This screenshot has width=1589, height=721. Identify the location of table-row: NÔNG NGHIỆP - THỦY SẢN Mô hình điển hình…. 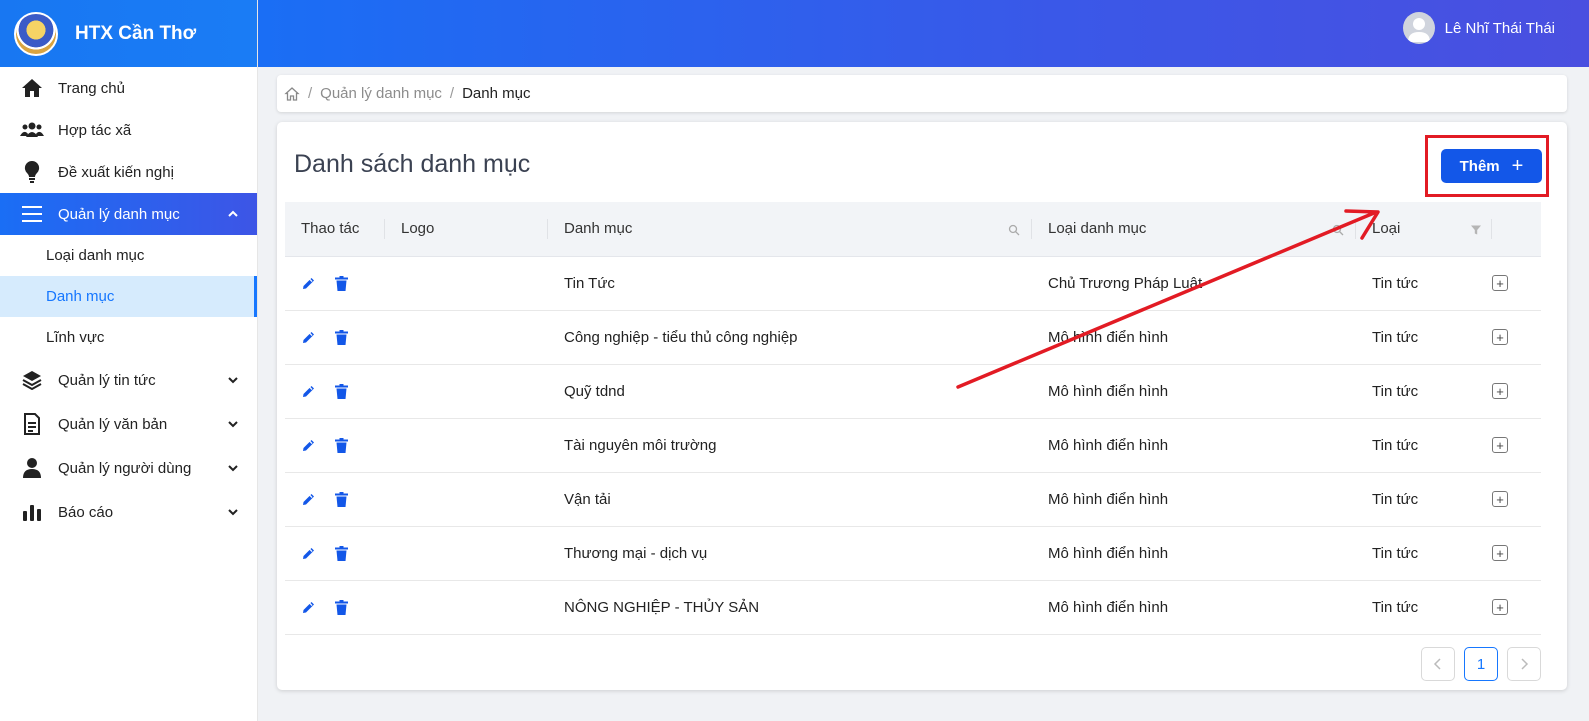
(913, 607).